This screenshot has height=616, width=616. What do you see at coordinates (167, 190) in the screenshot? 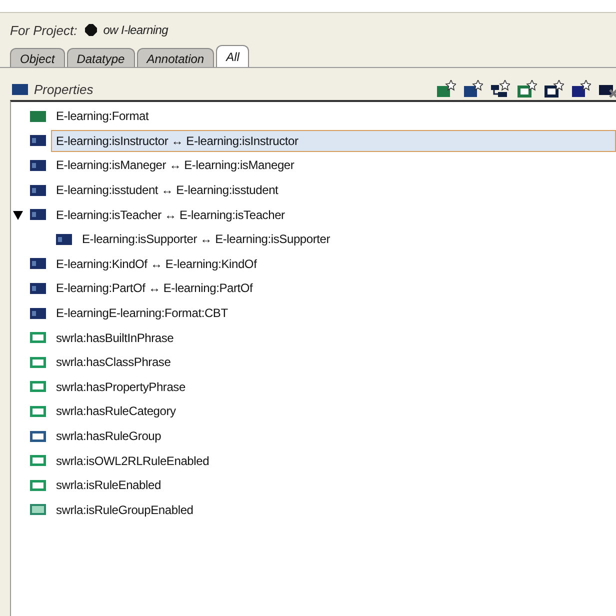
I see `property-label: E-learning:isstudent ↔ E-learning:isstudent` at bounding box center [167, 190].